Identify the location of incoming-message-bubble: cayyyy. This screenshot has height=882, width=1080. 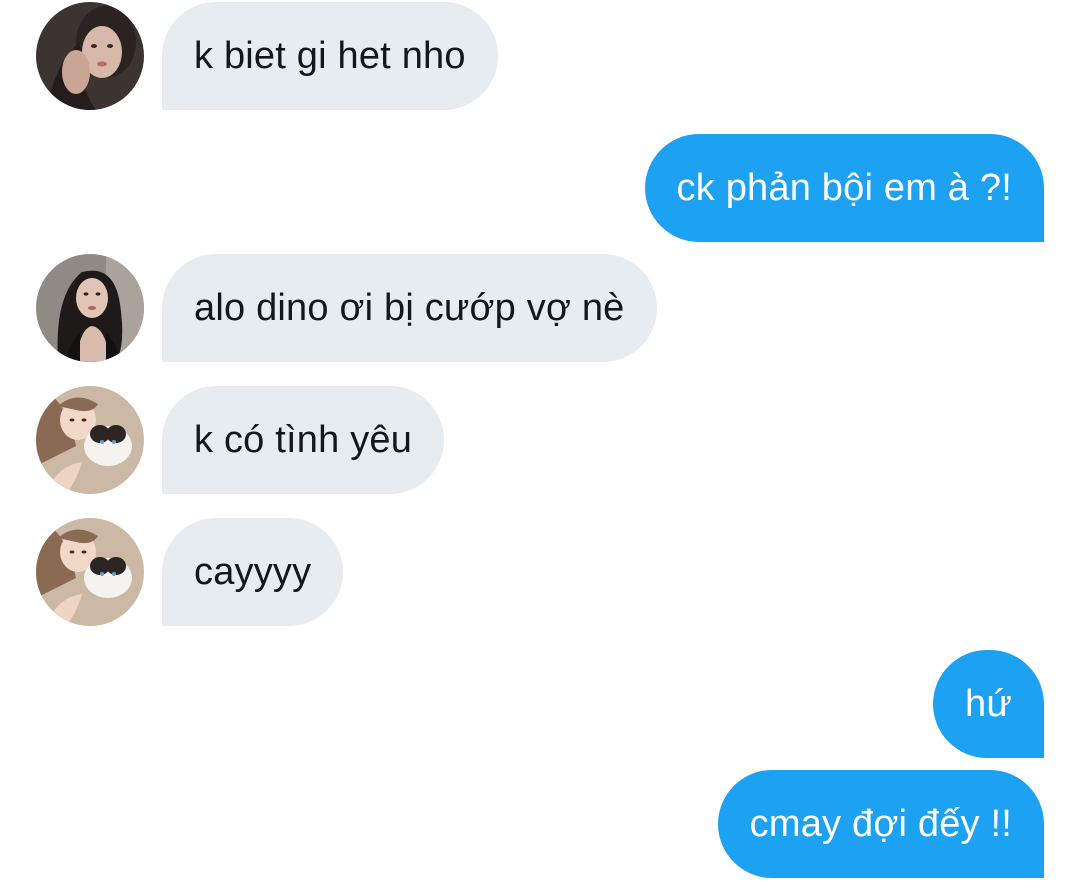
(253, 572).